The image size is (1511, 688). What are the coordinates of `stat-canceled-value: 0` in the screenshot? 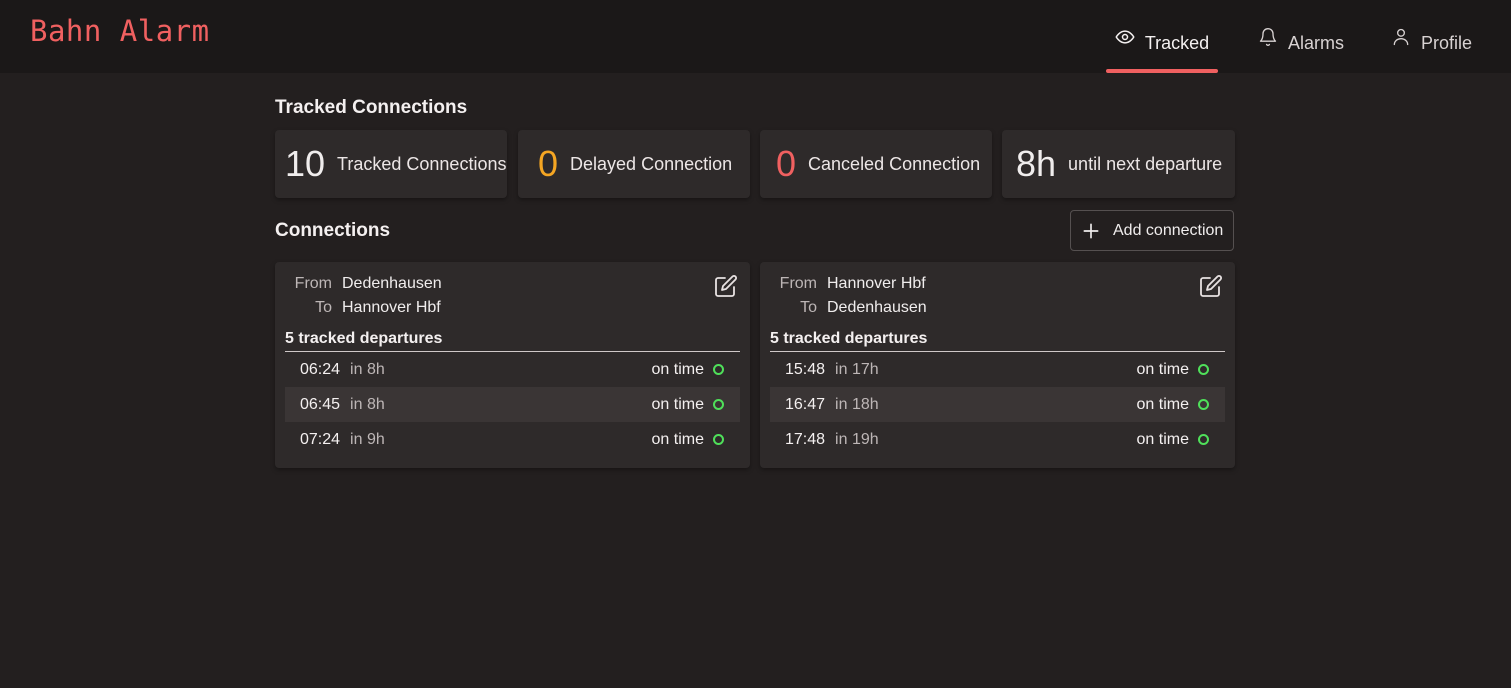 It's located at (786, 163).